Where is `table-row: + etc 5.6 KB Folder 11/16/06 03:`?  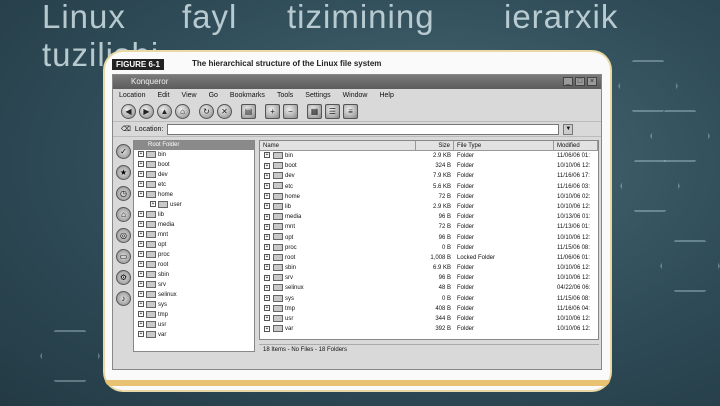 table-row: + etc 5.6 KB Folder 11/16/06 03: is located at coordinates (429, 187).